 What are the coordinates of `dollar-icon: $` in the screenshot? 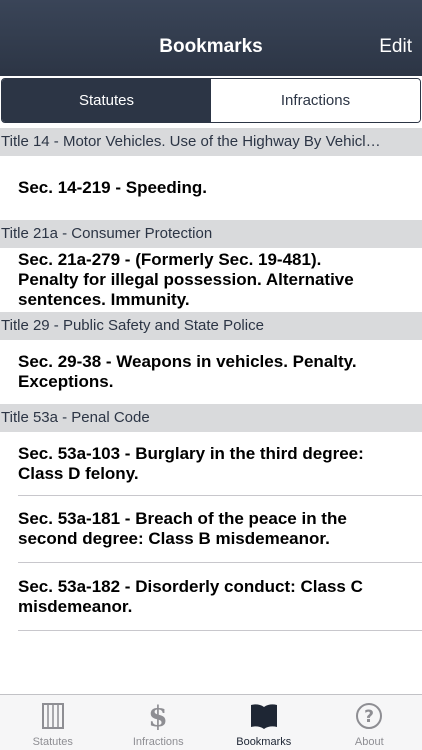 It's located at (158, 716).